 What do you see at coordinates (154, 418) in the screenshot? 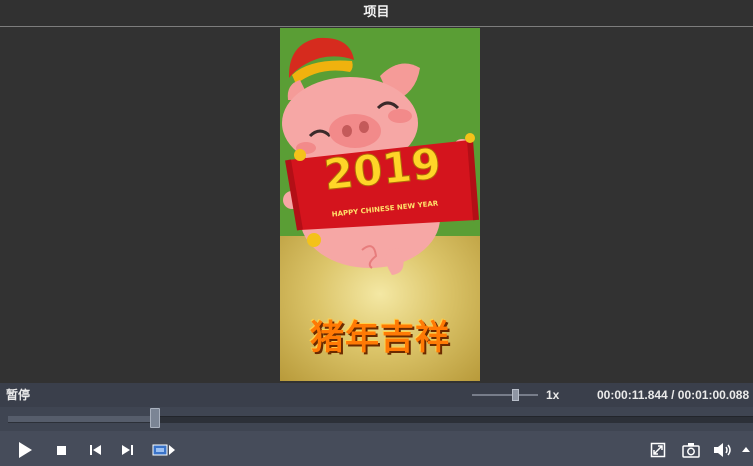
I see `seek-handle` at bounding box center [154, 418].